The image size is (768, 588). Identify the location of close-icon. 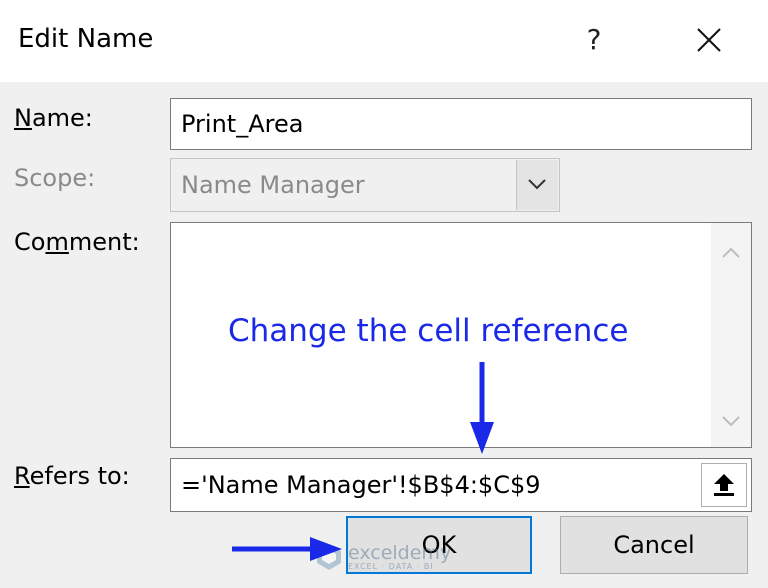
(709, 40).